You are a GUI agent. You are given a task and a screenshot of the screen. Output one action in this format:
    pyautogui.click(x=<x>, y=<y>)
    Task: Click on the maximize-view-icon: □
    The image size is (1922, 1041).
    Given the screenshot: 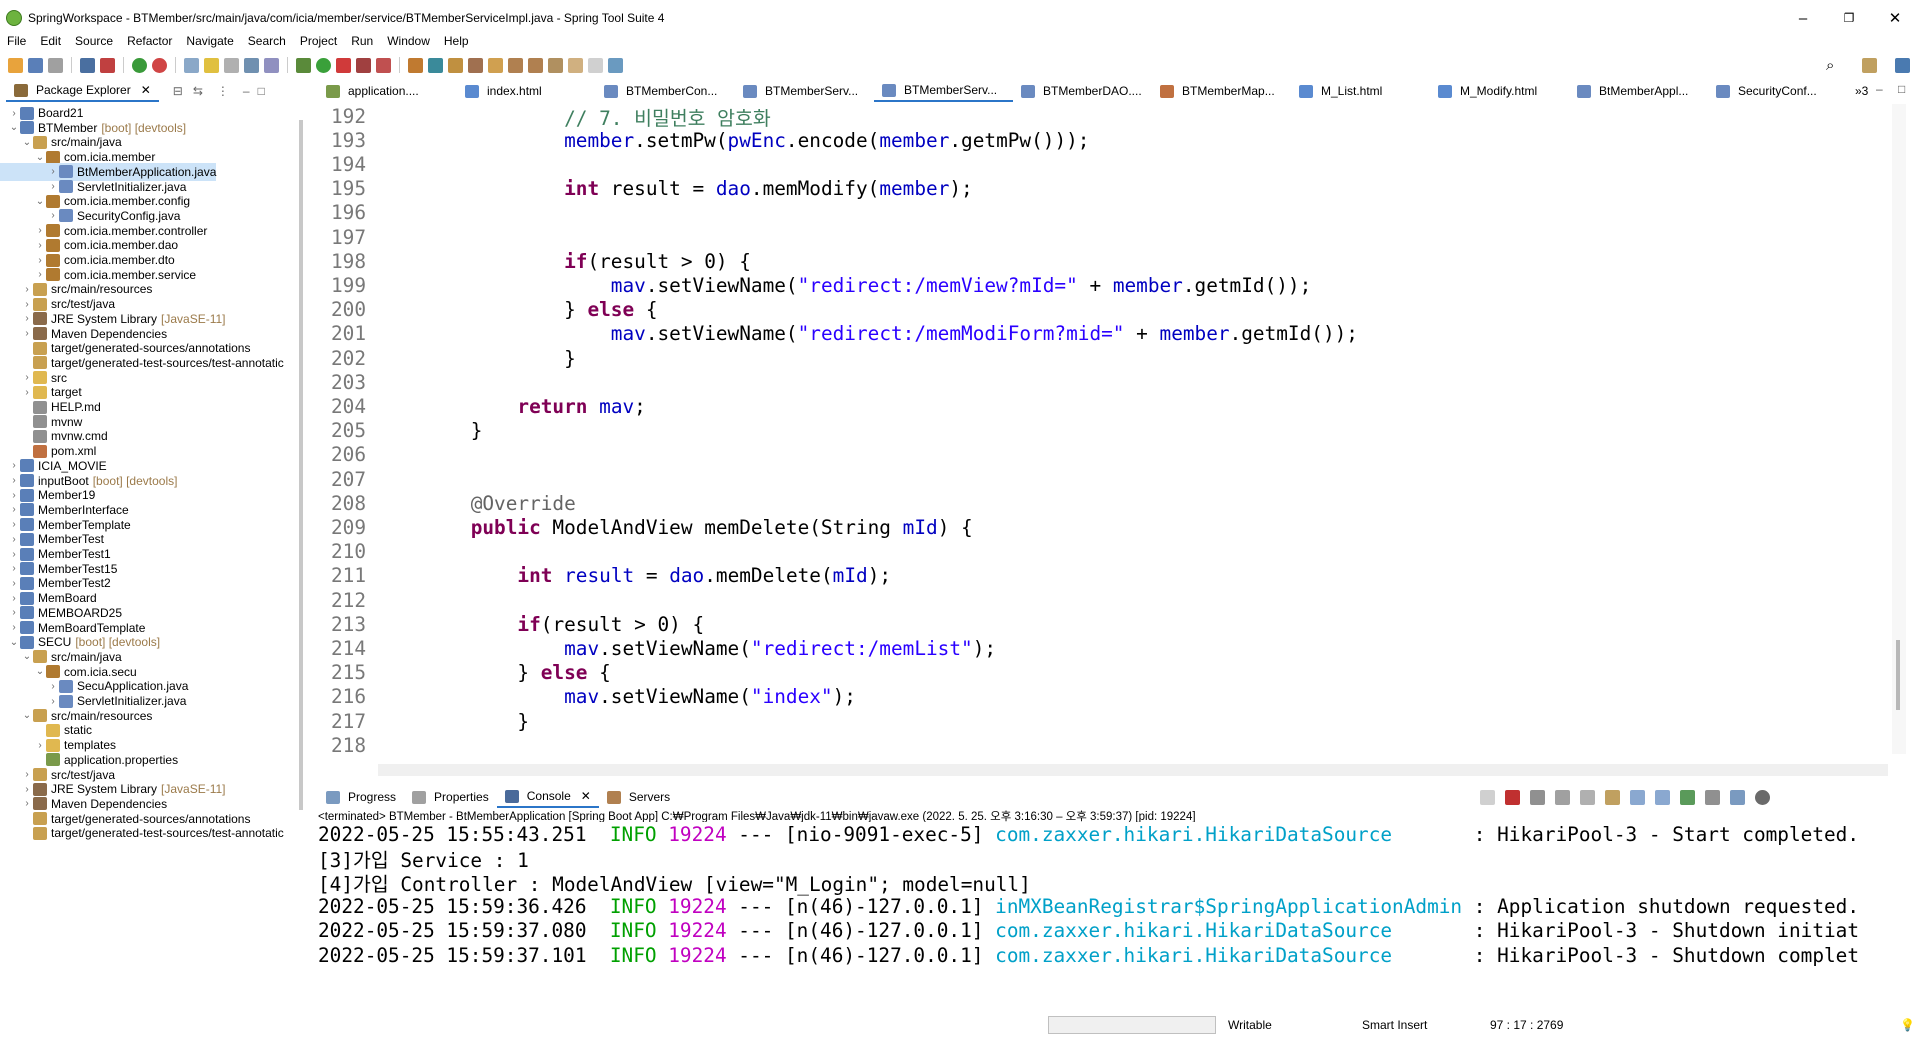 What is the action you would take?
    pyautogui.click(x=261, y=91)
    